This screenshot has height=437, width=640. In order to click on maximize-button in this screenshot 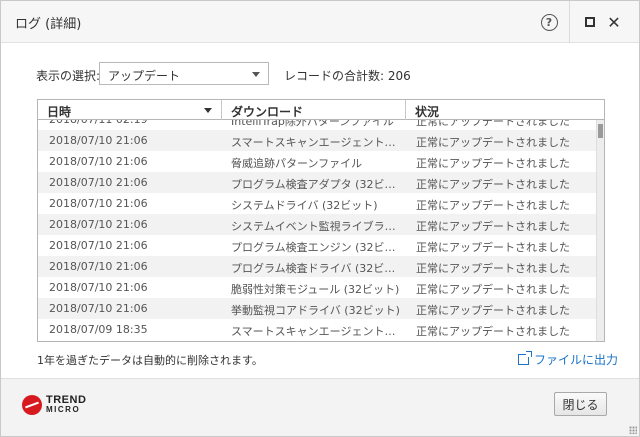, I will do `click(590, 22)`.